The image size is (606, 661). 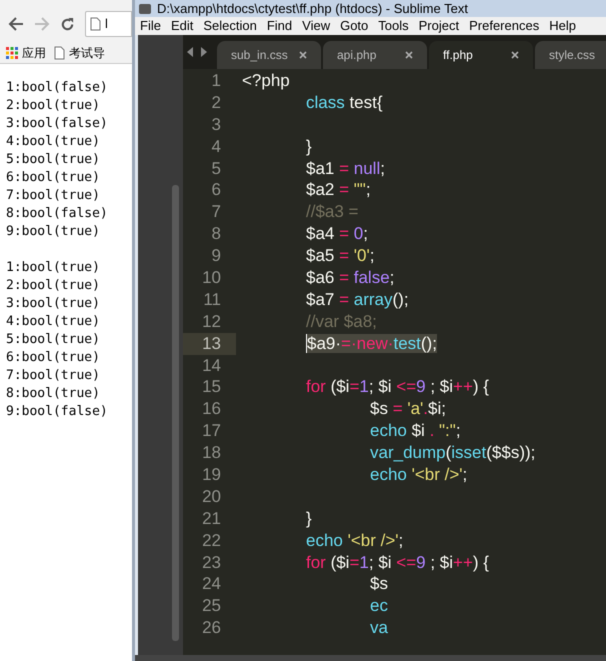 What do you see at coordinates (378, 584) in the screenshot?
I see `code-line: $s` at bounding box center [378, 584].